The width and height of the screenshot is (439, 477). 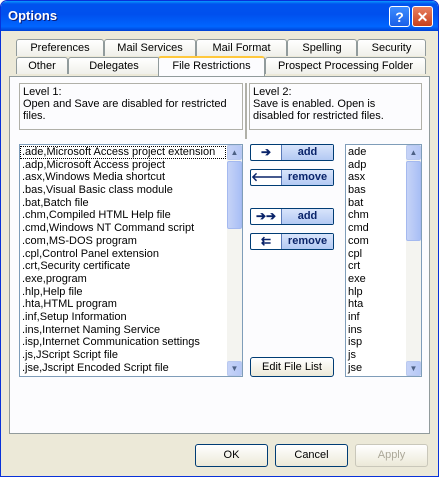 What do you see at coordinates (234, 260) in the screenshot?
I see `level1-scrollbar: ▲ ▼` at bounding box center [234, 260].